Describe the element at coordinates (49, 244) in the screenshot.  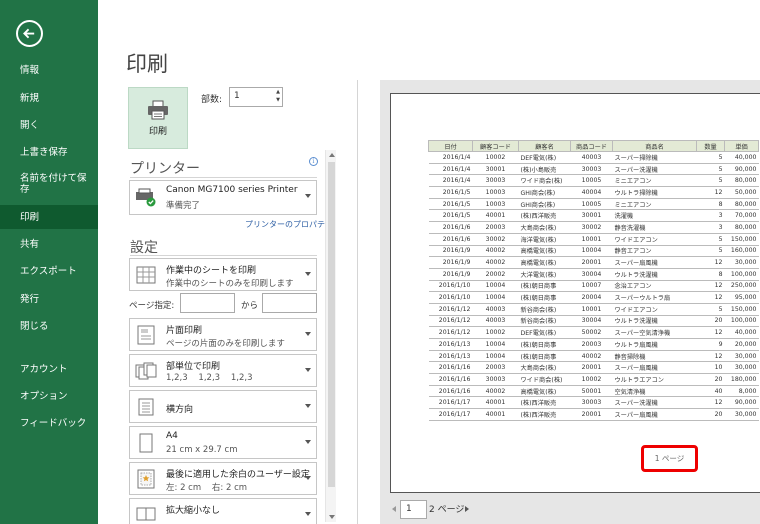
I see `sidebar-item-share: 共有` at that location.